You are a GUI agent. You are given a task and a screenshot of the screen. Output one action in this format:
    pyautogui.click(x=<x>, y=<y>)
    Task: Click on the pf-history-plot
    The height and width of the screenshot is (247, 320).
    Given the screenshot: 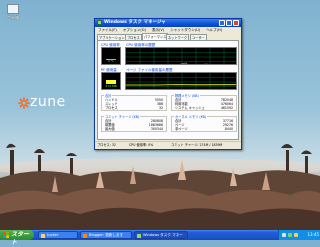 What is the action you would take?
    pyautogui.click(x=181, y=81)
    